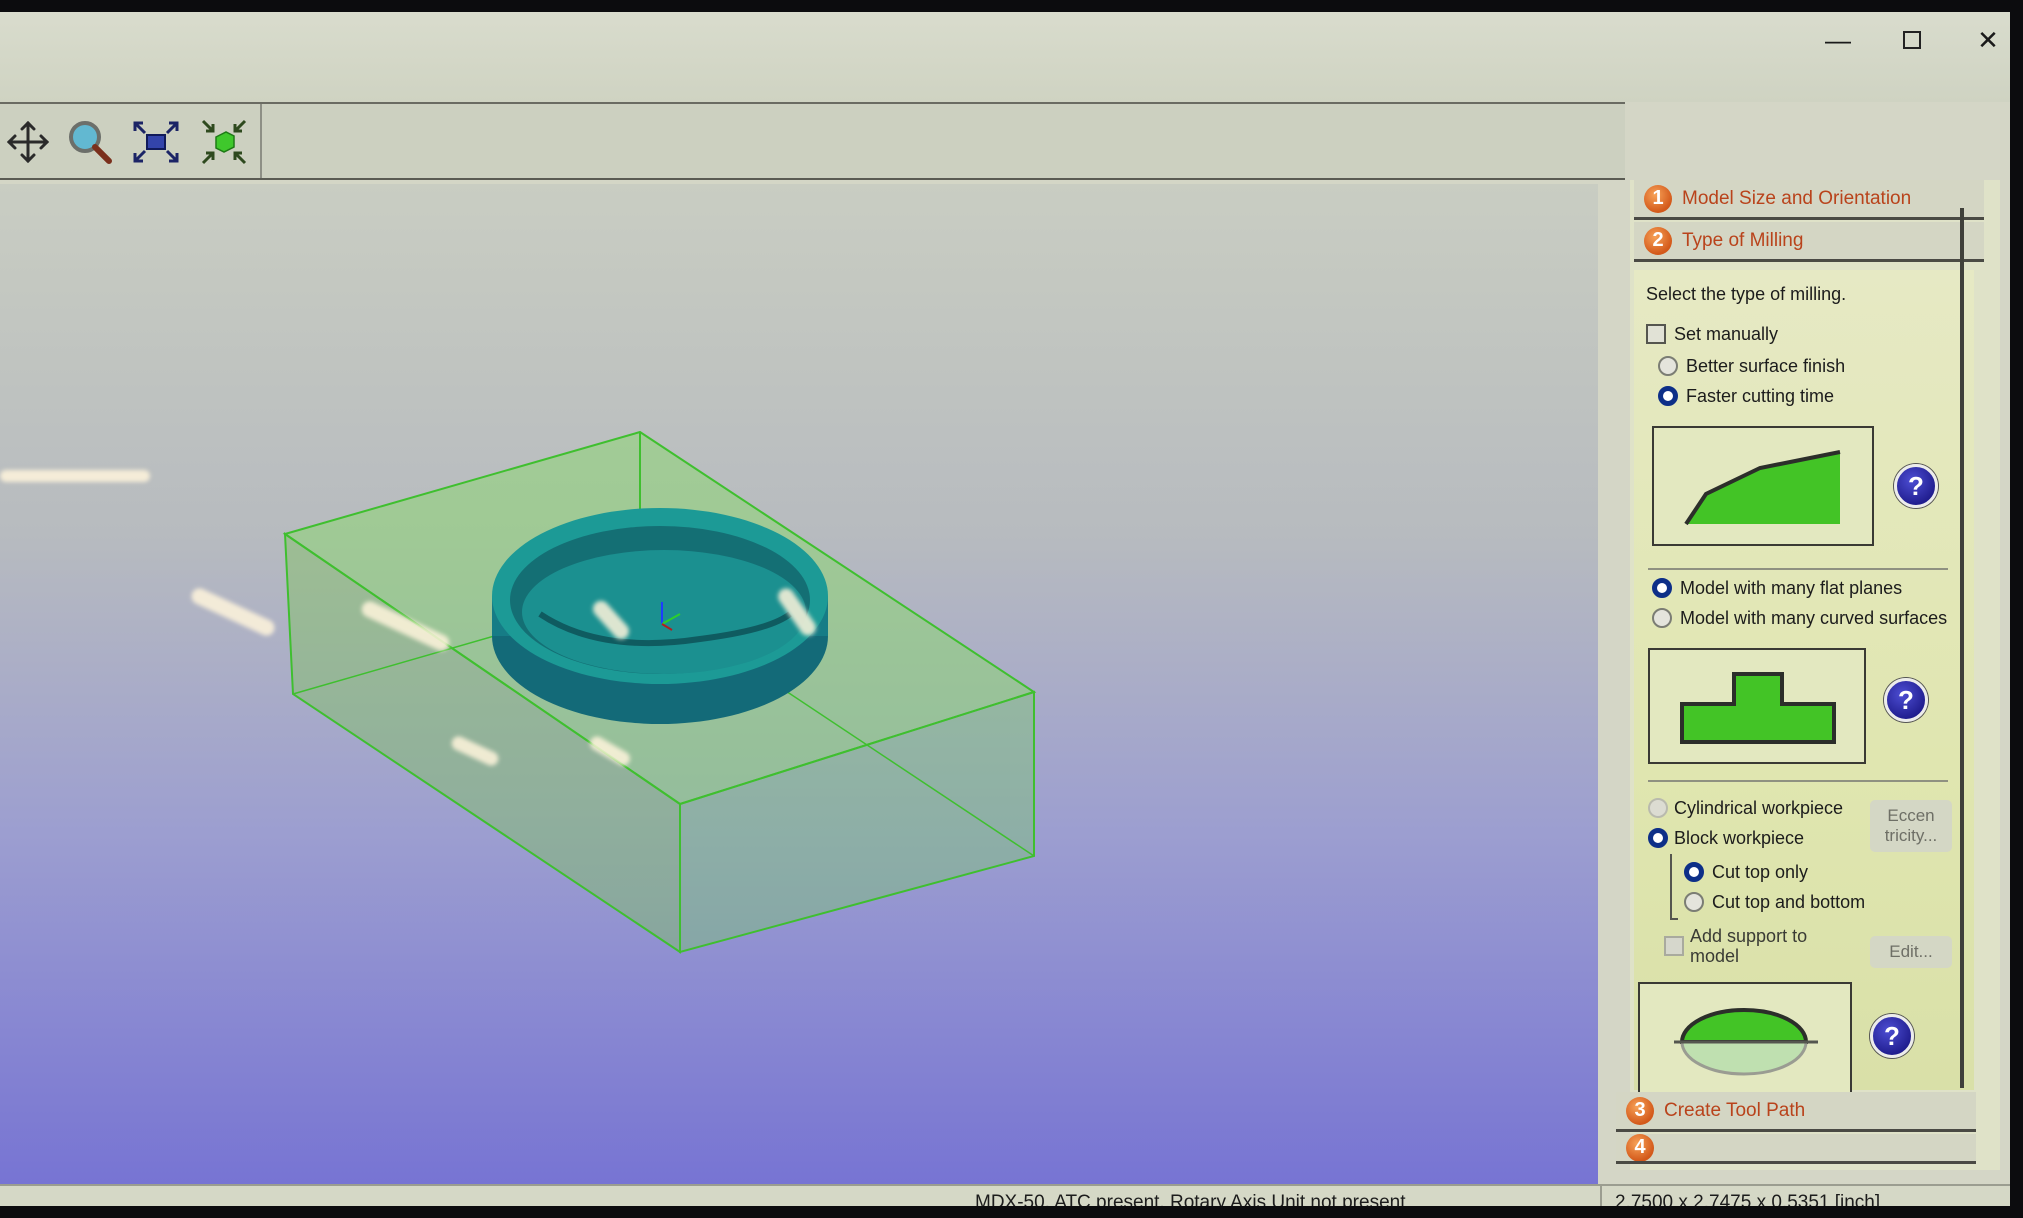 The width and height of the screenshot is (2023, 1218). I want to click on model-dimensions: 2.7500 x 2.7475 x 0.5351 [inch], so click(1748, 1199).